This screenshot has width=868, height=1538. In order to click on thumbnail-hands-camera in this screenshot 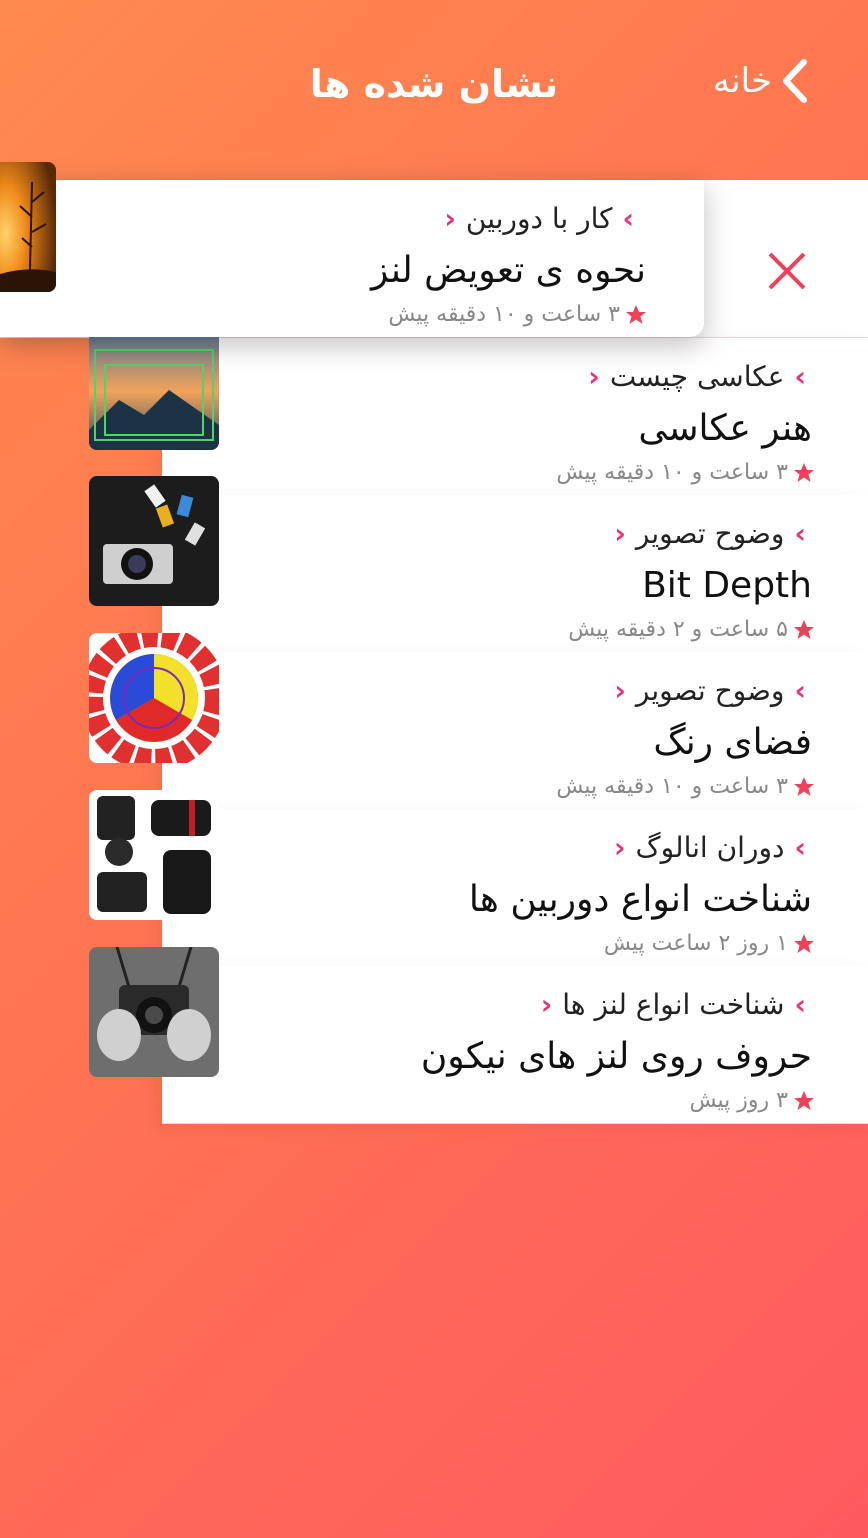, I will do `click(154, 1012)`.